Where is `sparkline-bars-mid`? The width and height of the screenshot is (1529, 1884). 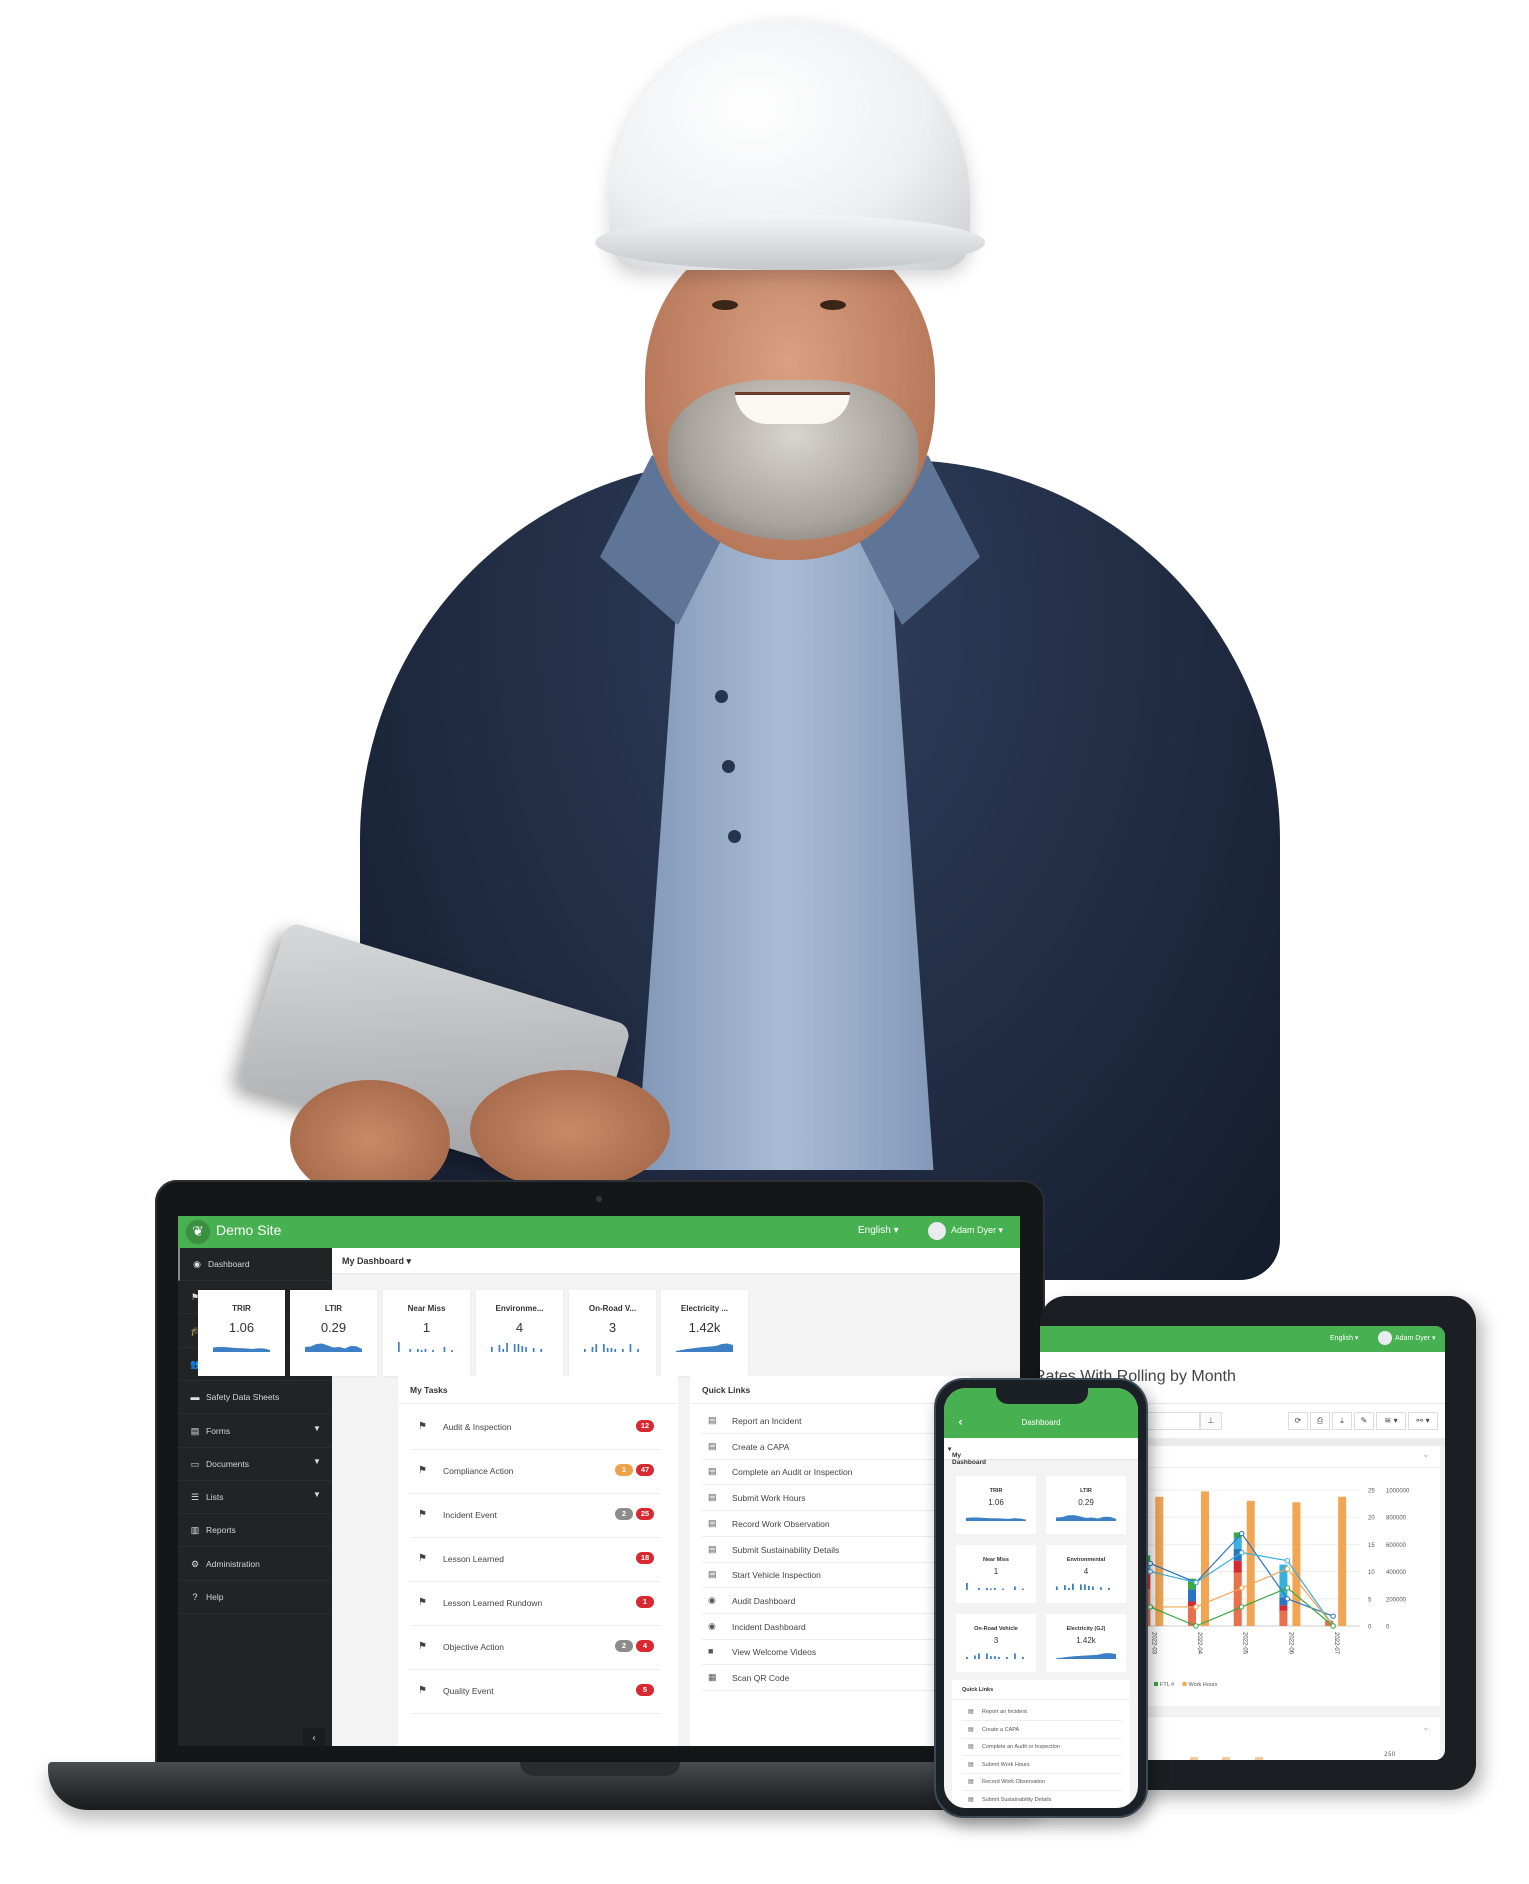 sparkline-bars-mid is located at coordinates (611, 1348).